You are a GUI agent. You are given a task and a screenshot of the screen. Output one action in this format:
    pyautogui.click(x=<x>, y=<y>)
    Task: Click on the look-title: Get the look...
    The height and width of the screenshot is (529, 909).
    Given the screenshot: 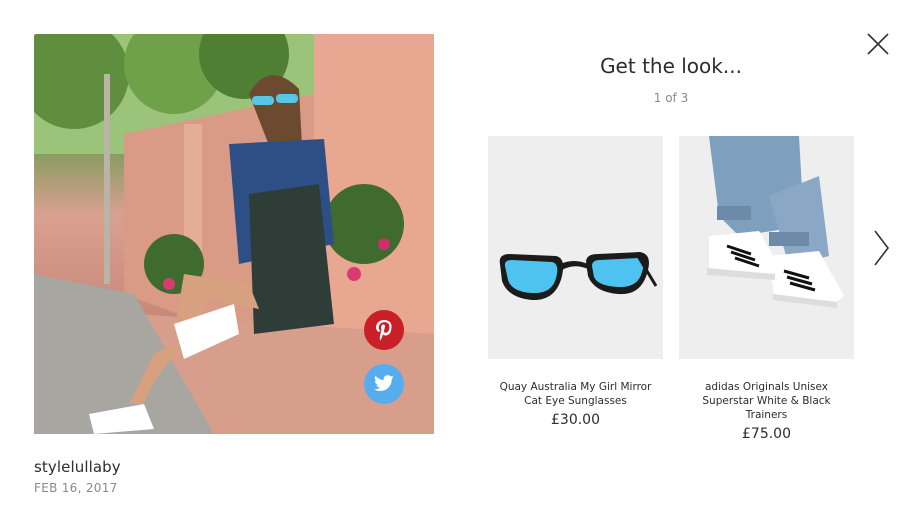 What is the action you would take?
    pyautogui.click(x=671, y=66)
    